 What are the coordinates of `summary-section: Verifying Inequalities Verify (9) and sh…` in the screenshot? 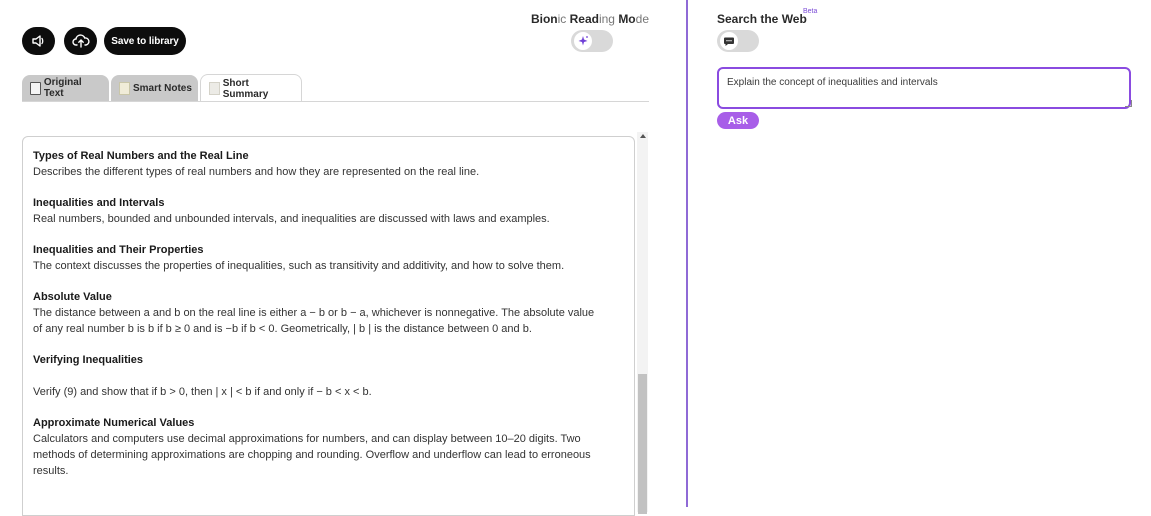 It's located at (328, 376).